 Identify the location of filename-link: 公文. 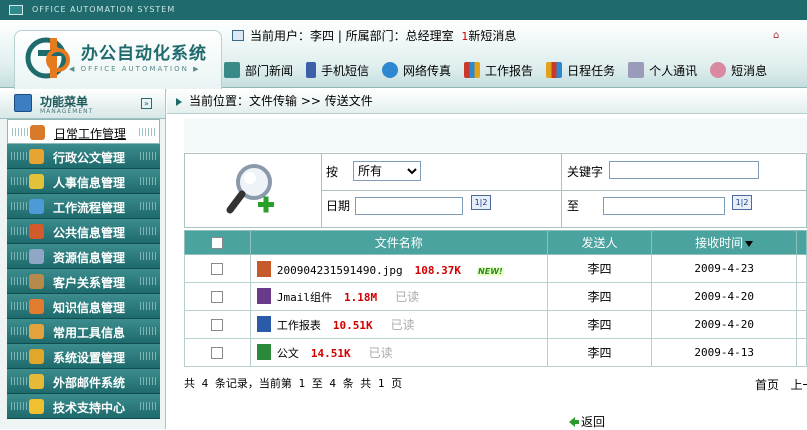
(288, 353).